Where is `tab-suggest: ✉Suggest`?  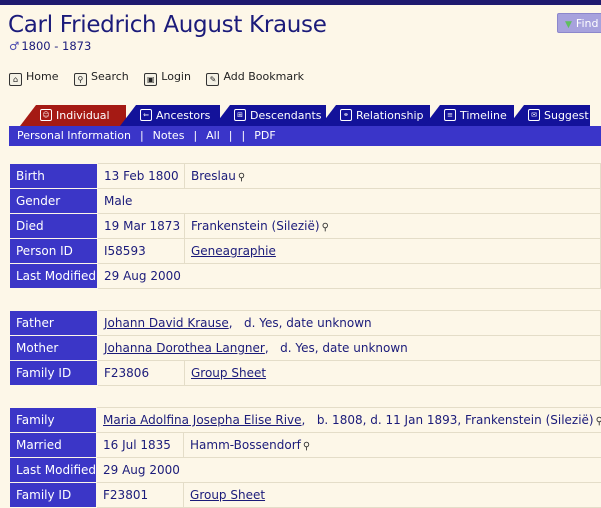
tab-suggest: ✉Suggest is located at coordinates (549, 115).